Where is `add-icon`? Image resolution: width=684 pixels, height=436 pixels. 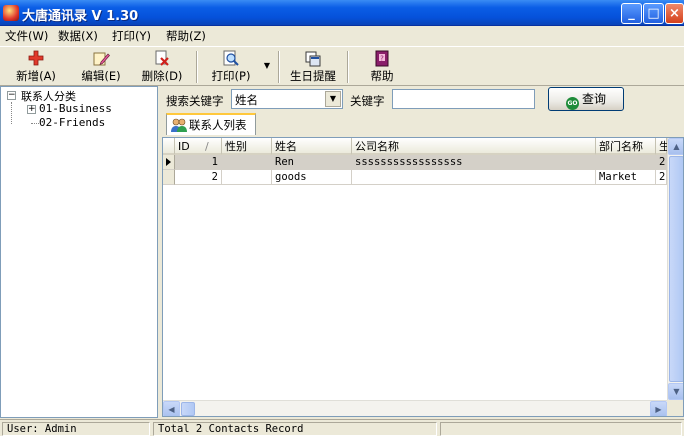 add-icon is located at coordinates (36, 58).